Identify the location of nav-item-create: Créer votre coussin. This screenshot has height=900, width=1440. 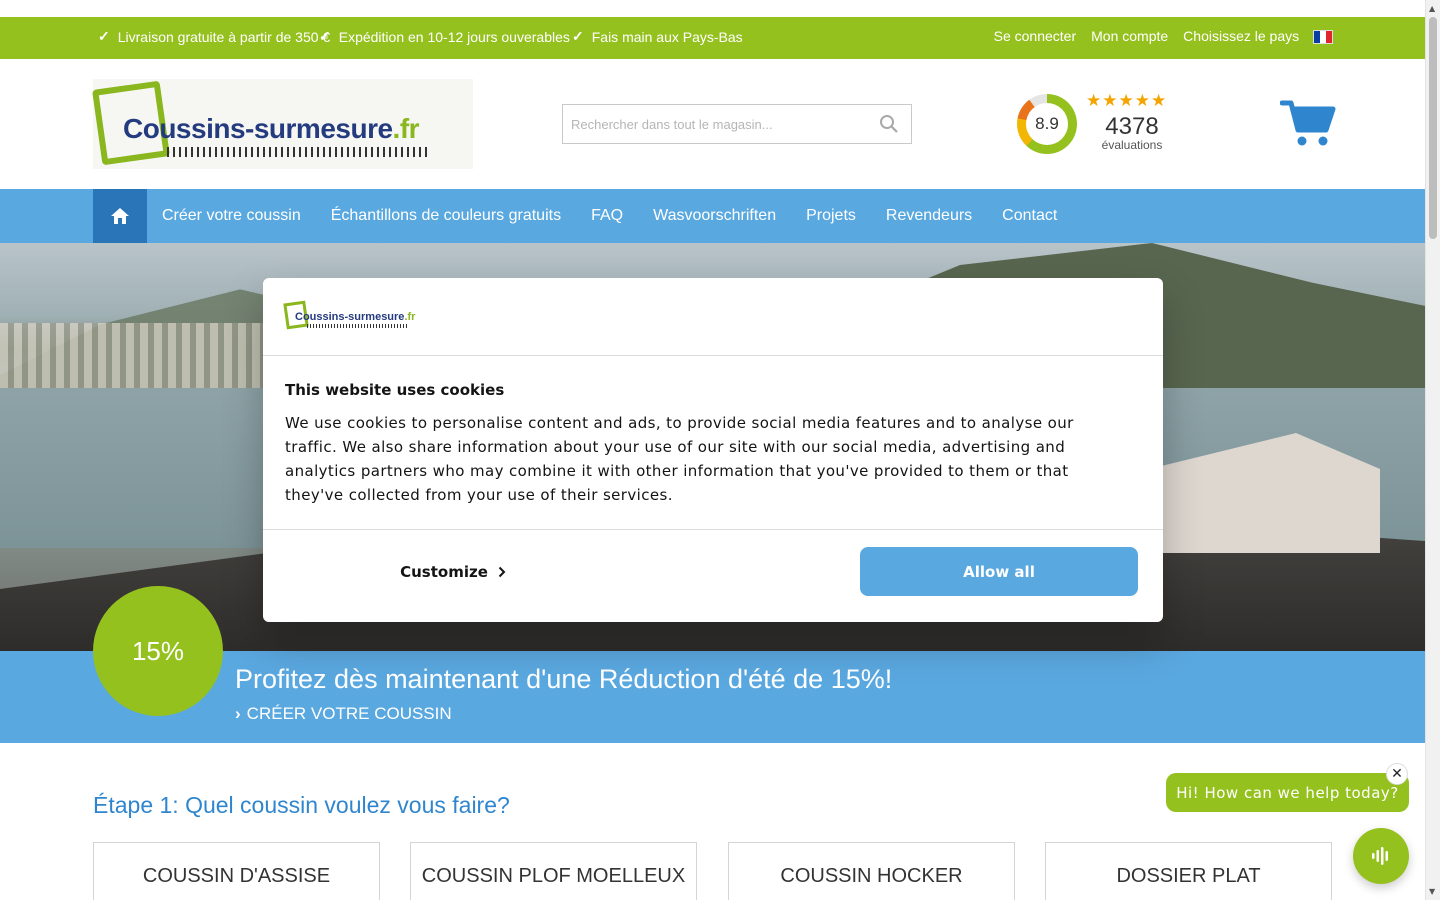
(231, 216).